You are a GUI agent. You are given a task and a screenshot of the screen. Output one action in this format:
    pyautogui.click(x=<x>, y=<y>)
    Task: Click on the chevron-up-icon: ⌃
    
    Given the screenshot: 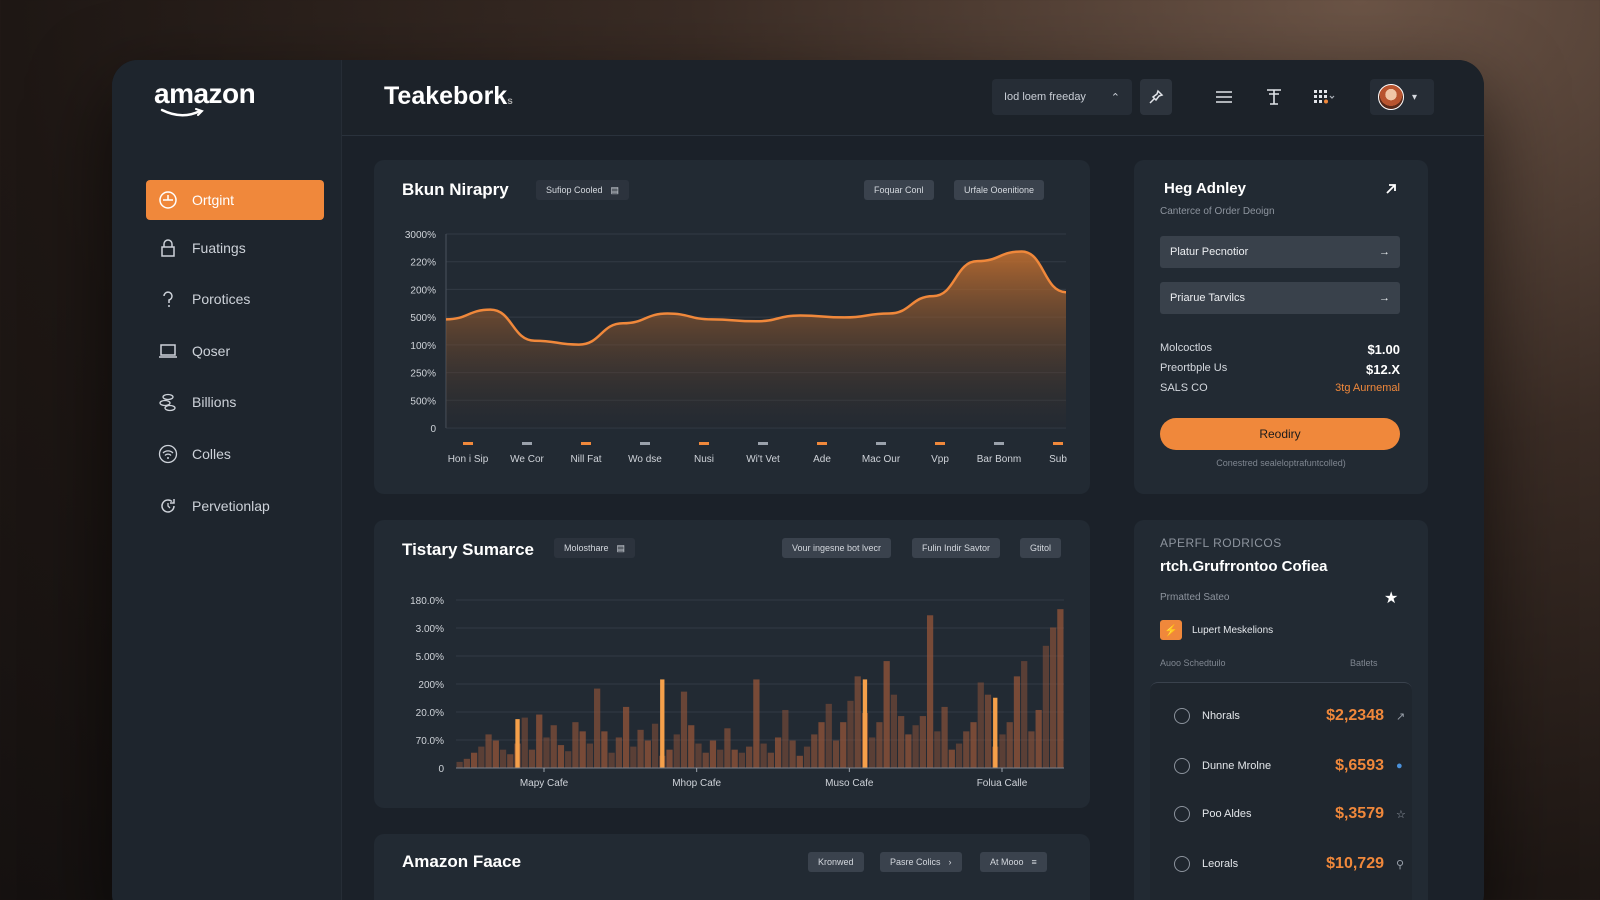 What is the action you would take?
    pyautogui.click(x=1115, y=97)
    